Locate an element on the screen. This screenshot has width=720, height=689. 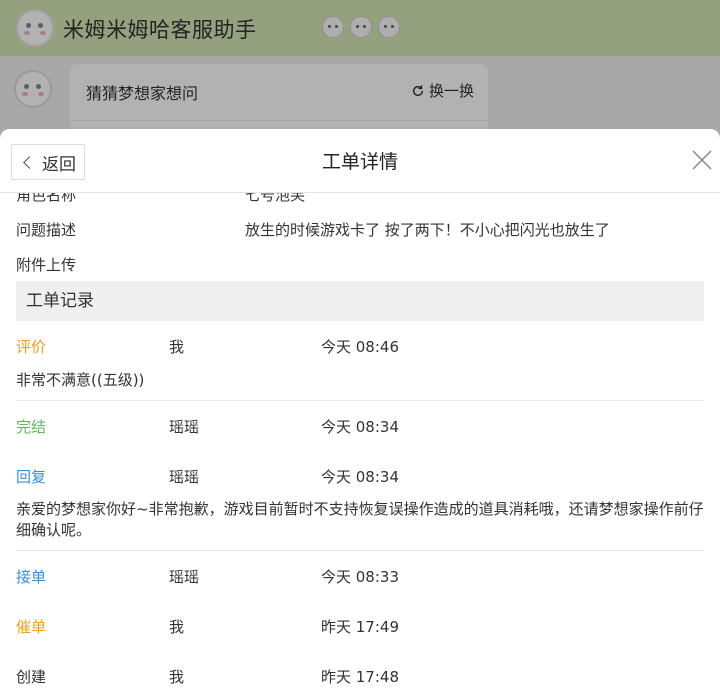
attachment-label: 附件上传 is located at coordinates (46, 265).